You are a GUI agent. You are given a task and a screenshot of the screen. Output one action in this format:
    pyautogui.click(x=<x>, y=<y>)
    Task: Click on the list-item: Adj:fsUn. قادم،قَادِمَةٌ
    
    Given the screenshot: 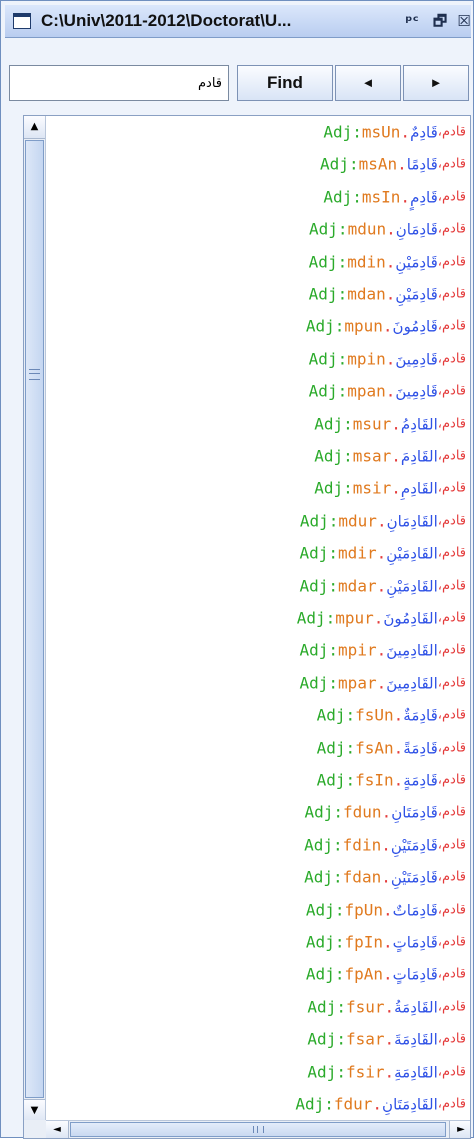 What is the action you would take?
    pyautogui.click(x=391, y=715)
    